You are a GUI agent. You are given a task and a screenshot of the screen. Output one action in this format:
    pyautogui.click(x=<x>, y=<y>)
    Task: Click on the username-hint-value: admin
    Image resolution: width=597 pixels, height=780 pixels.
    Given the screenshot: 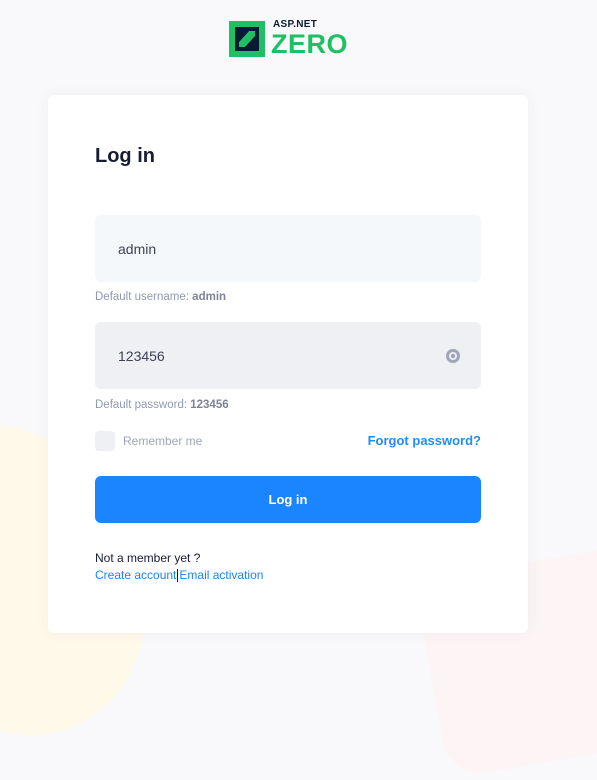 What is the action you would take?
    pyautogui.click(x=209, y=297)
    